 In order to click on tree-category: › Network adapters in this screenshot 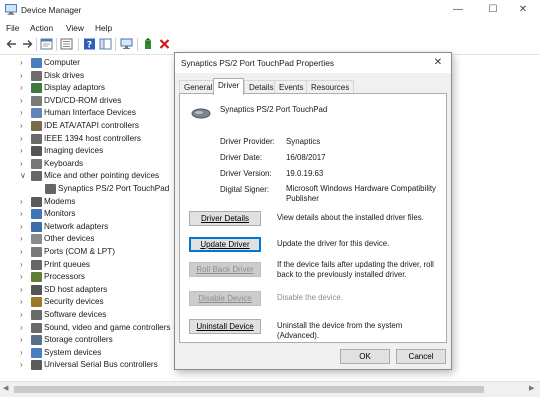, I will do `click(88, 227)`.